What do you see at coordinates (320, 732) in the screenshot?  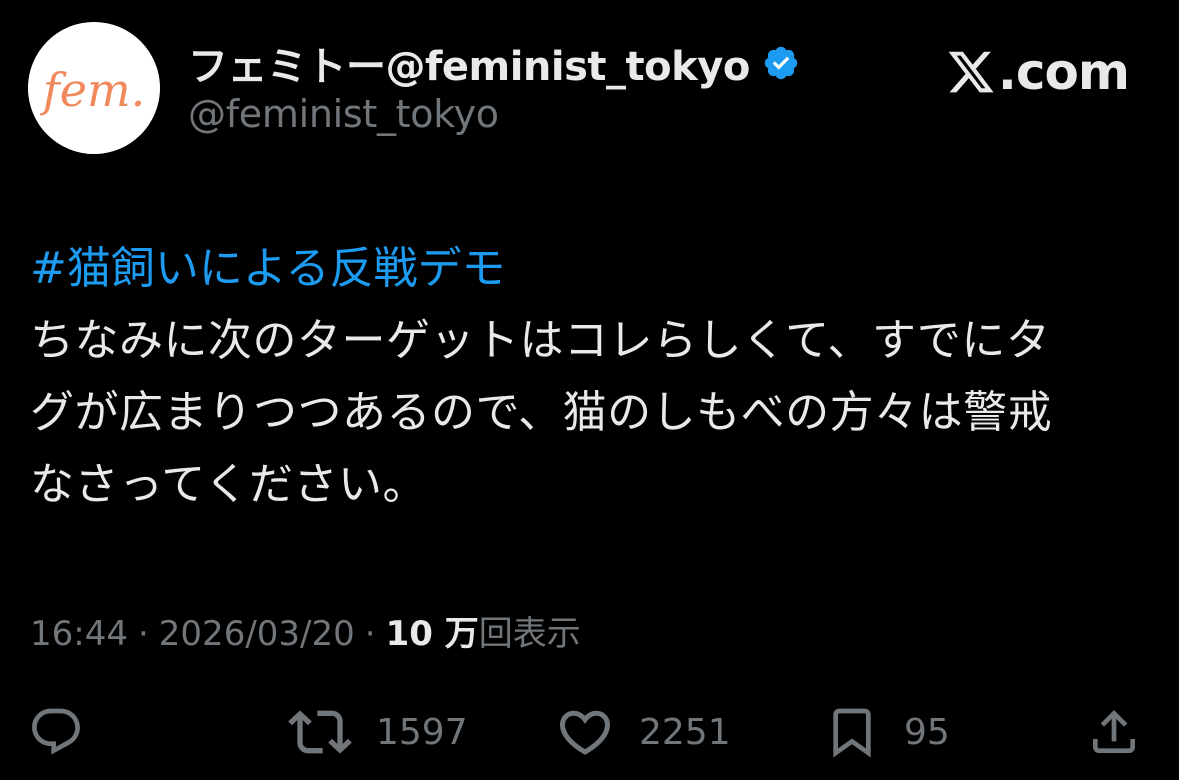 I see `retweet-icon` at bounding box center [320, 732].